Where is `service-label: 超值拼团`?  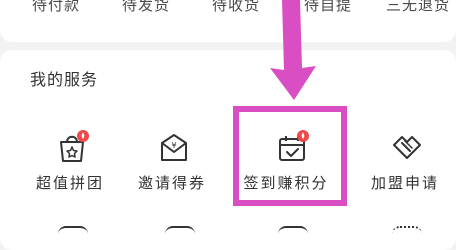 service-label: 超值拼团 is located at coordinates (69, 183).